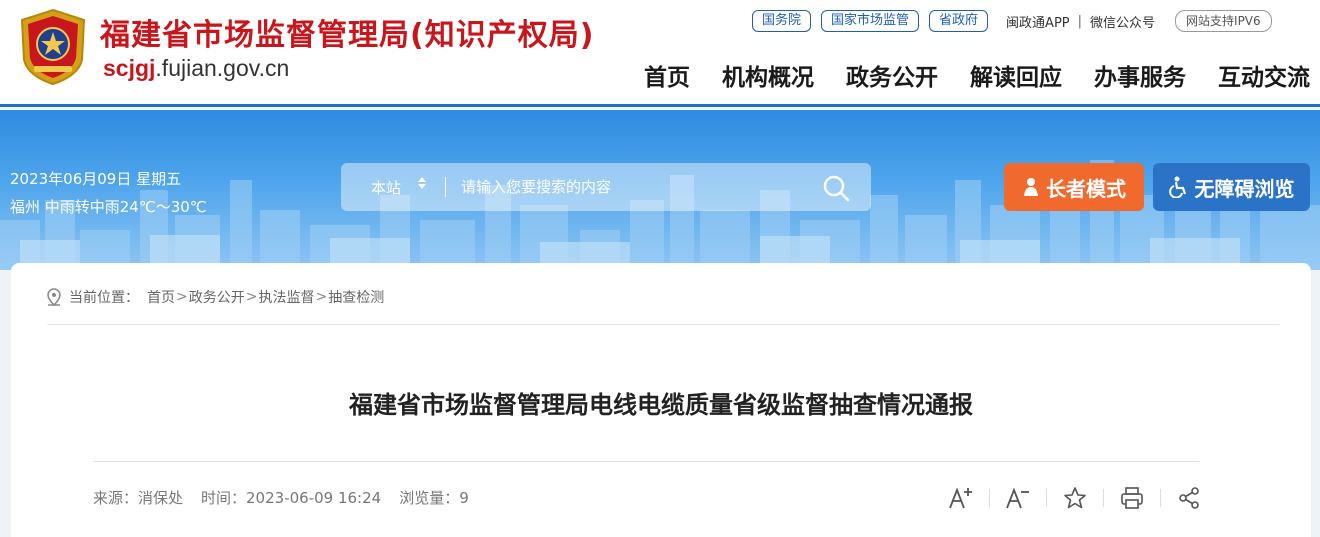 Image resolution: width=1320 pixels, height=537 pixels. Describe the element at coordinates (768, 75) in the screenshot. I see `nav-org: 机构概况` at that location.